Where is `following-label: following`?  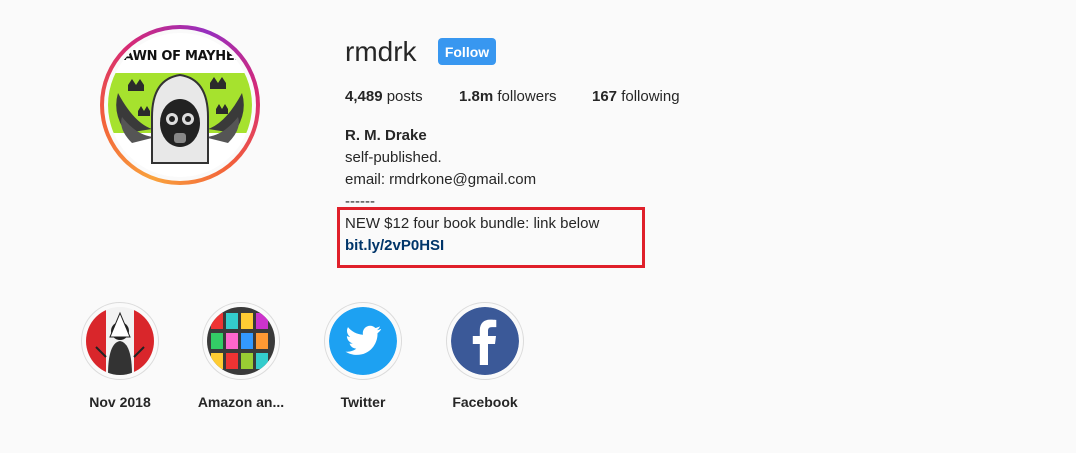 following-label: following is located at coordinates (650, 96).